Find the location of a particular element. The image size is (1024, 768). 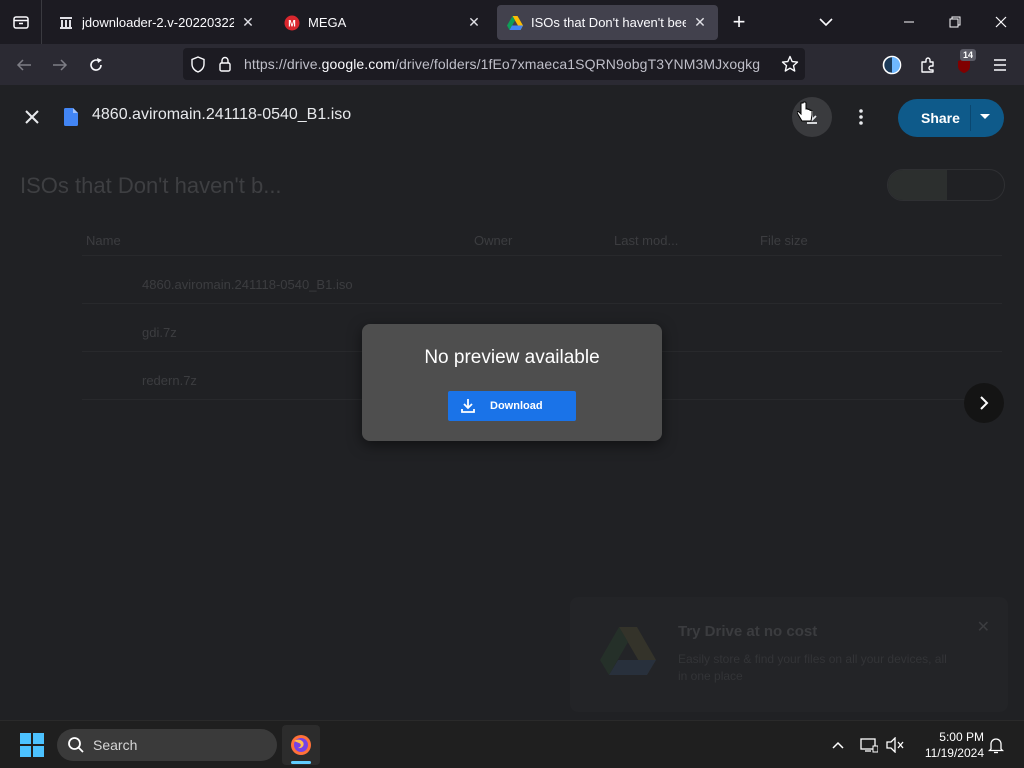

download-icon is located at coordinates (468, 406).